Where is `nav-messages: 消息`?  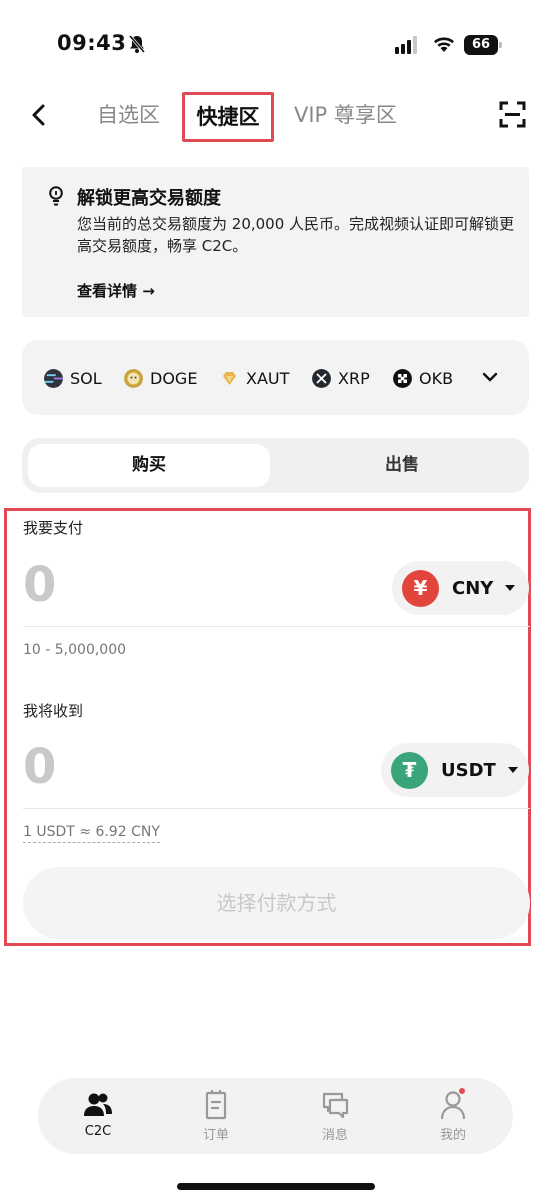 nav-messages: 消息 is located at coordinates (335, 1116).